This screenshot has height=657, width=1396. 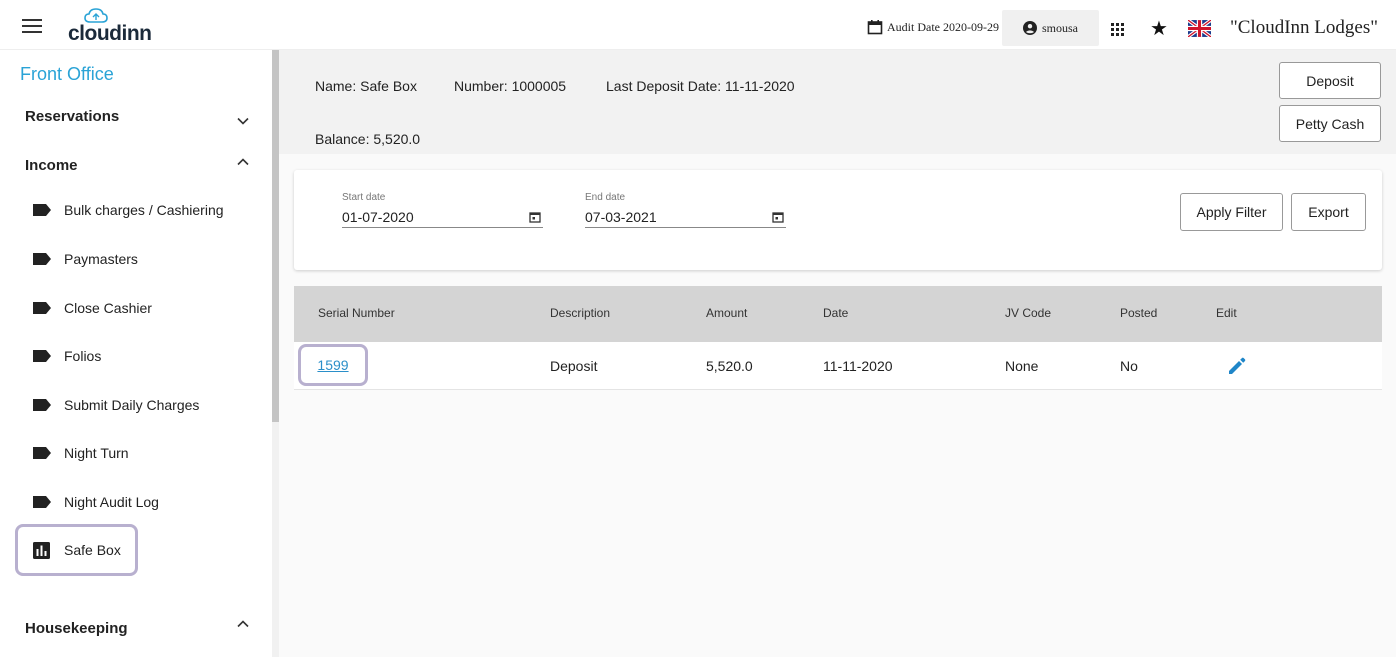 I want to click on account-circle-icon, so click(x=1030, y=28).